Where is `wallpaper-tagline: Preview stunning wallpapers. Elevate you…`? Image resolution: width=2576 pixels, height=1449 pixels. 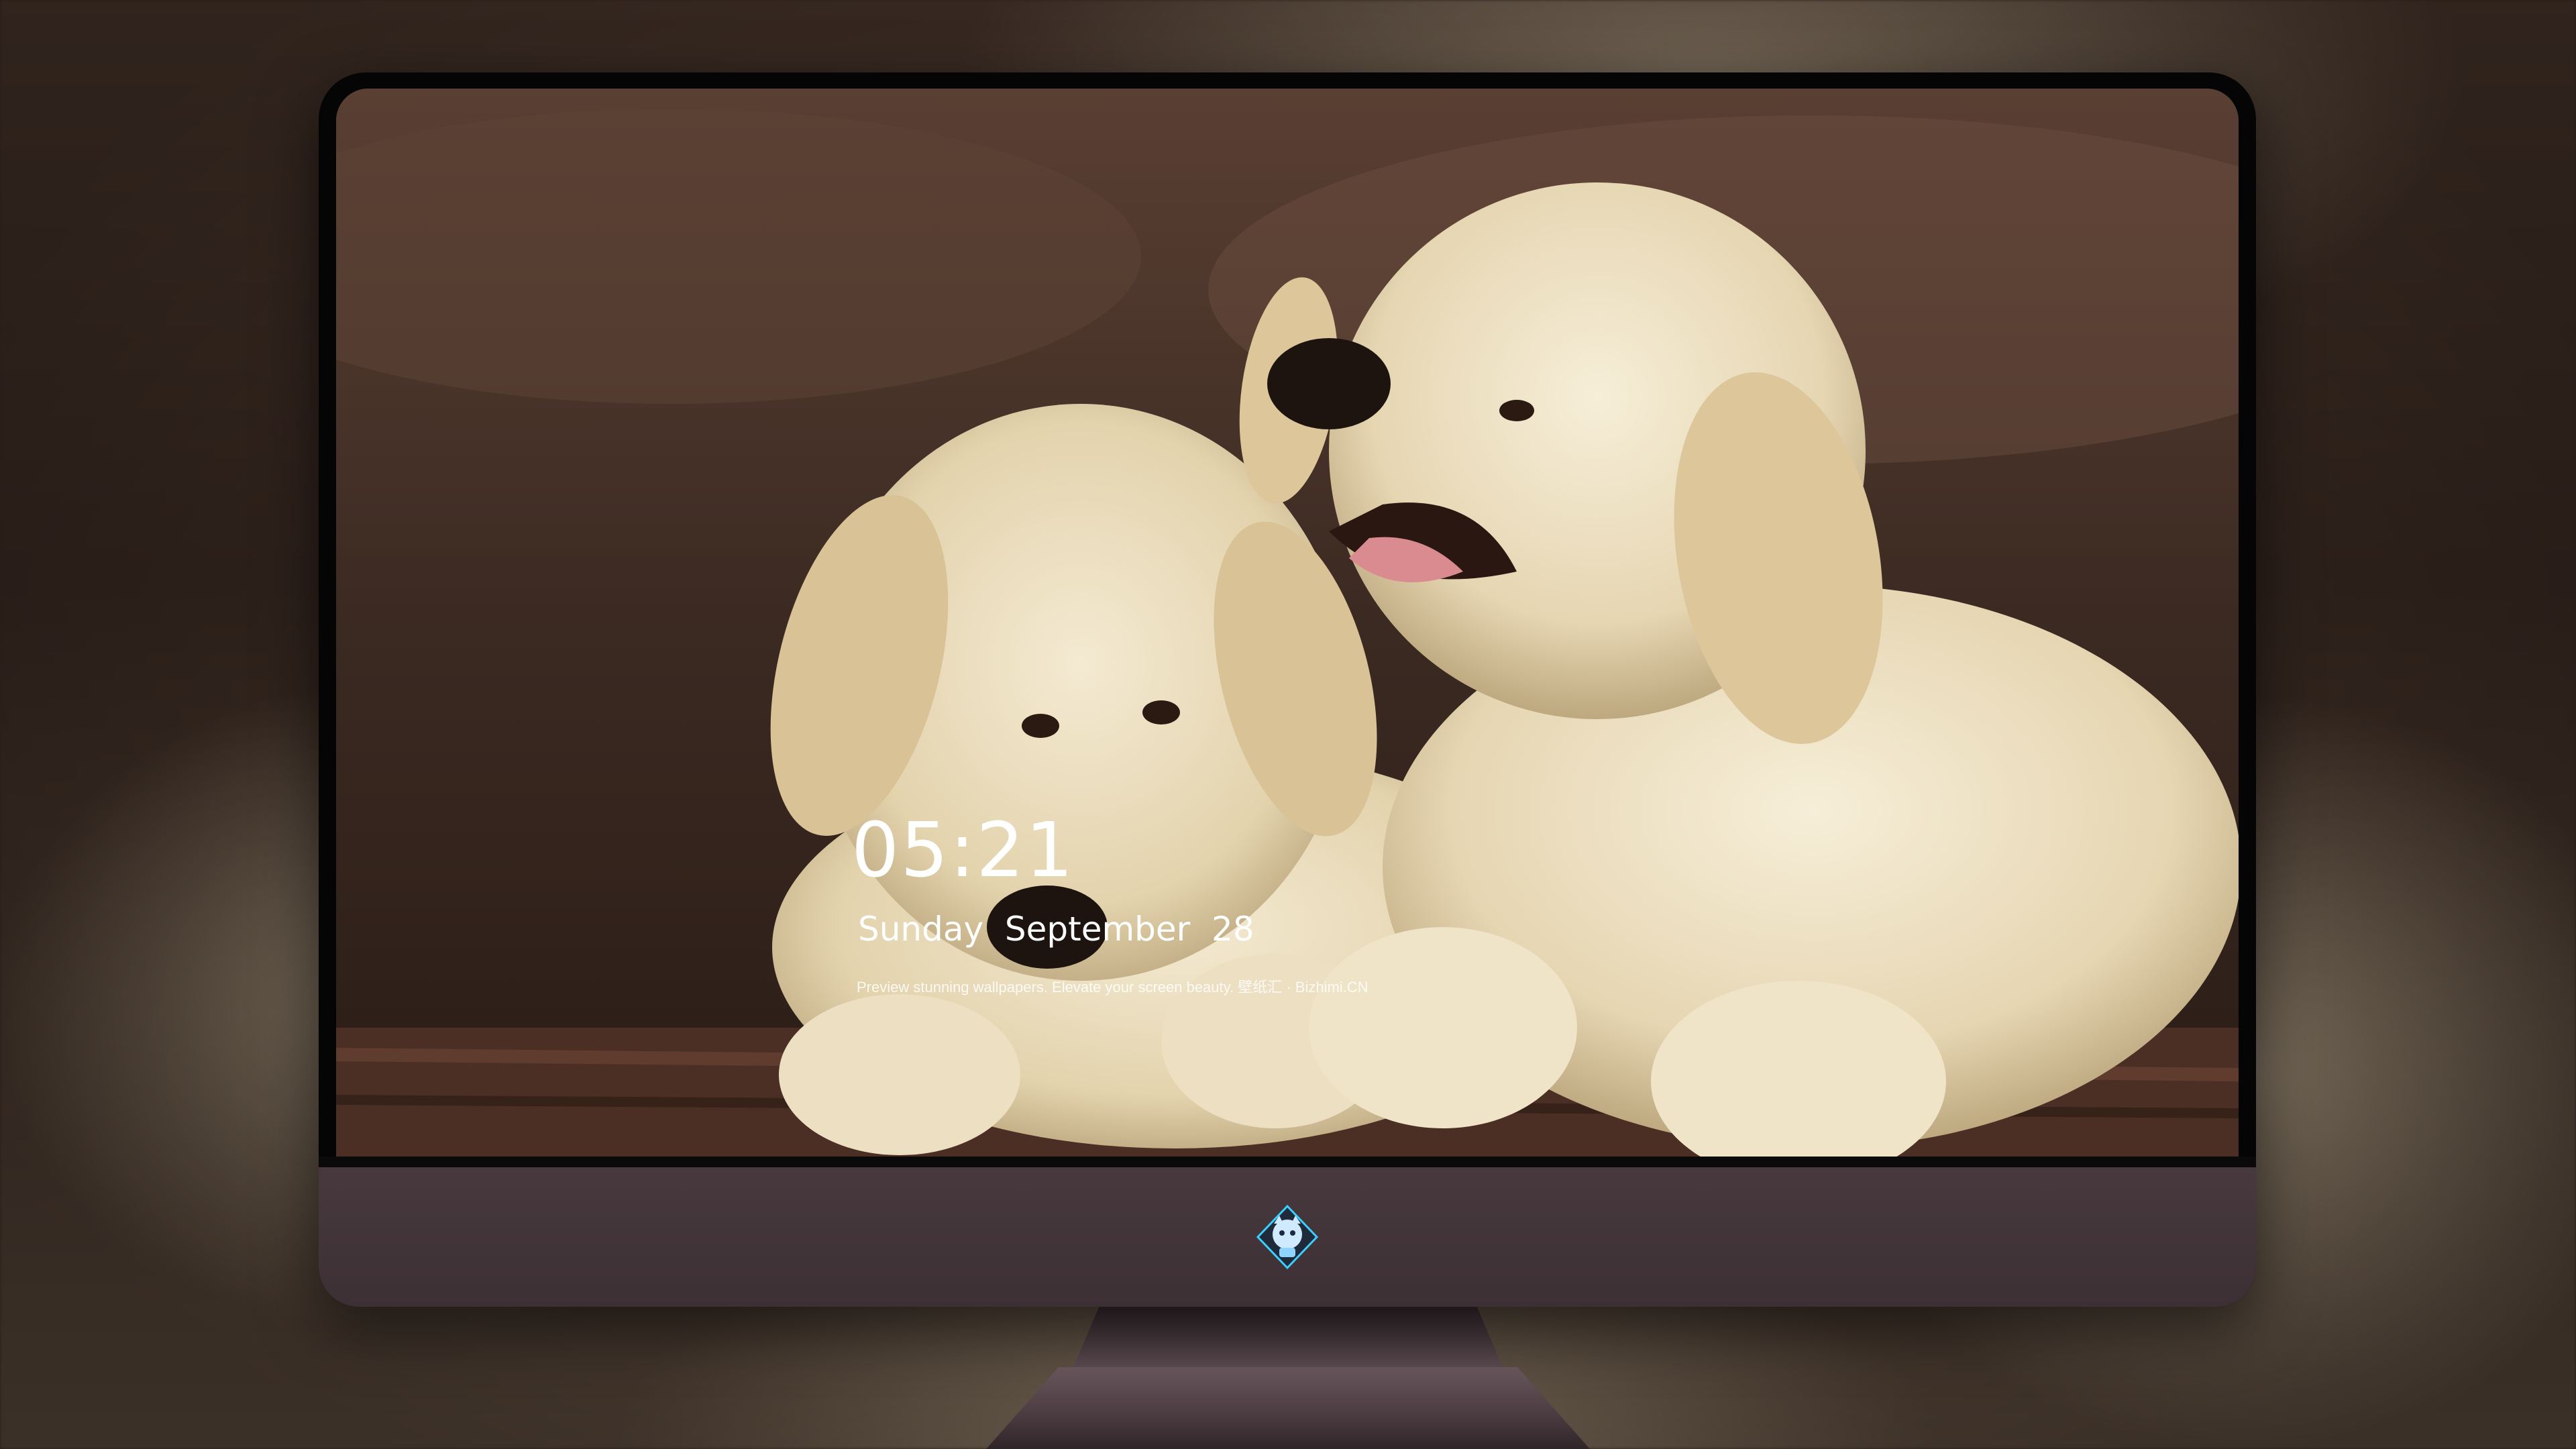
wallpaper-tagline: Preview stunning wallpapers. Elevate you… is located at coordinates (1112, 987).